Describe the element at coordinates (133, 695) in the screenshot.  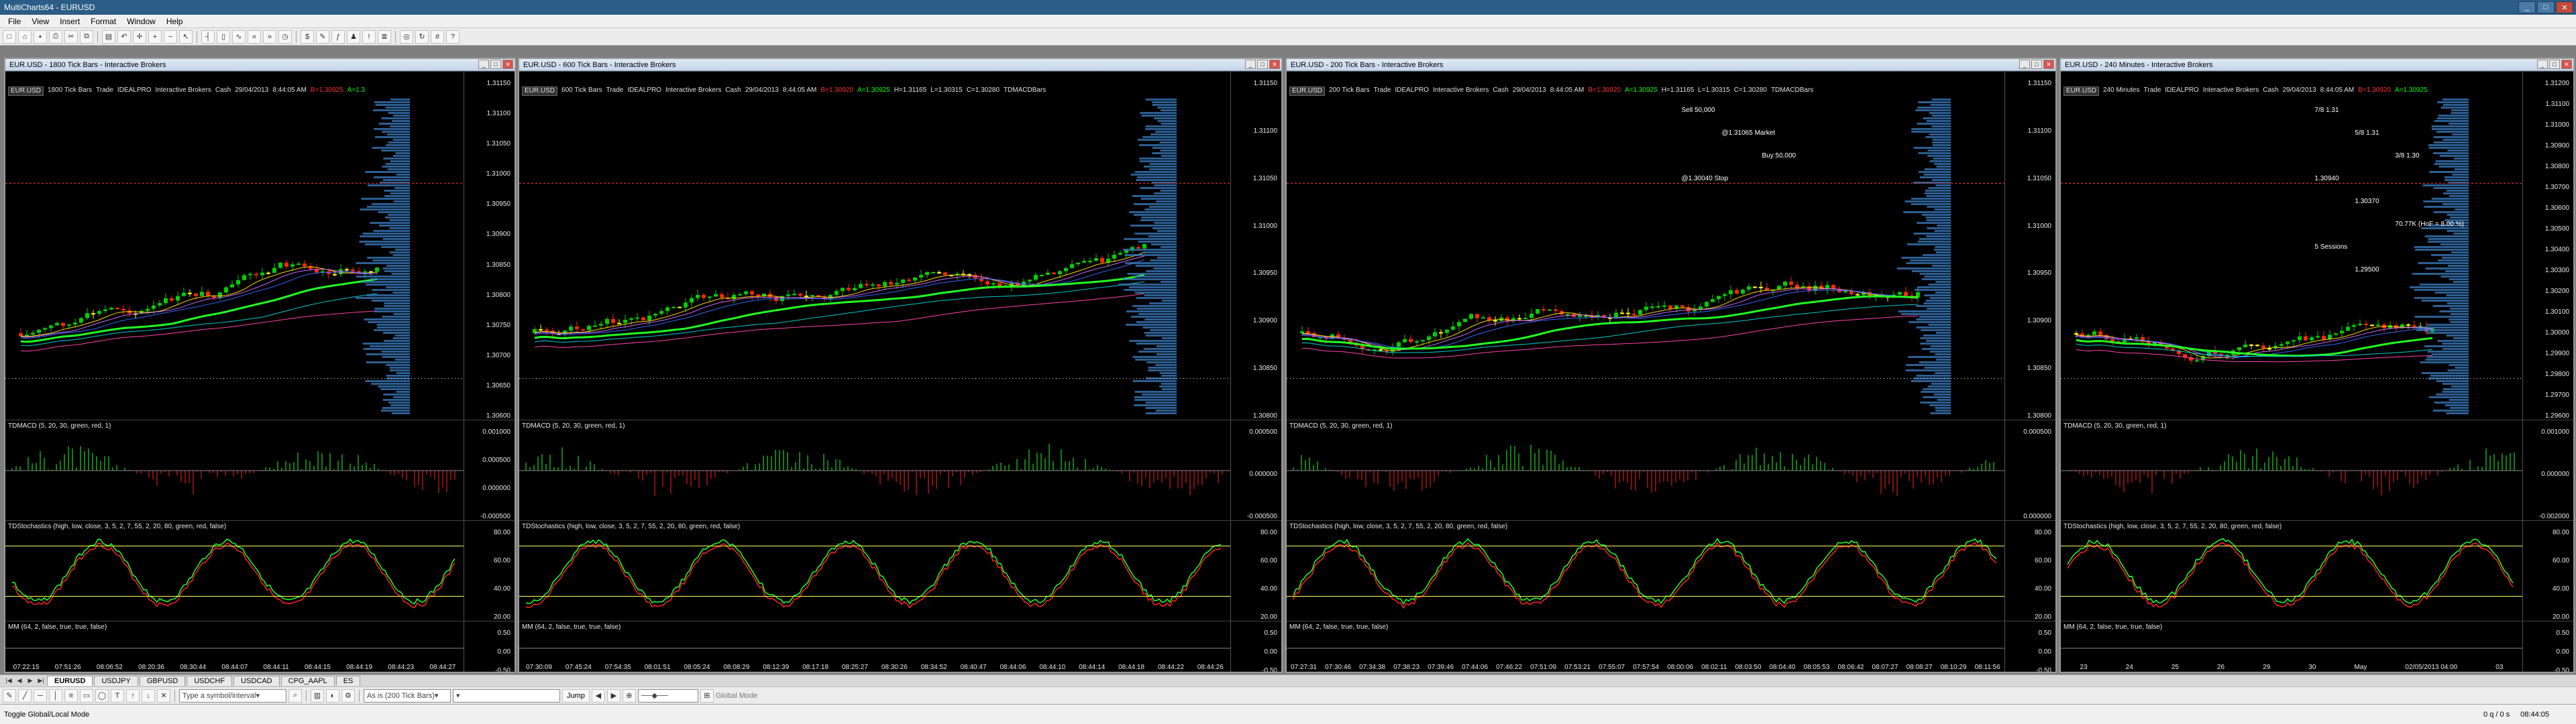
I see `arrow-up-icon: ↑` at that location.